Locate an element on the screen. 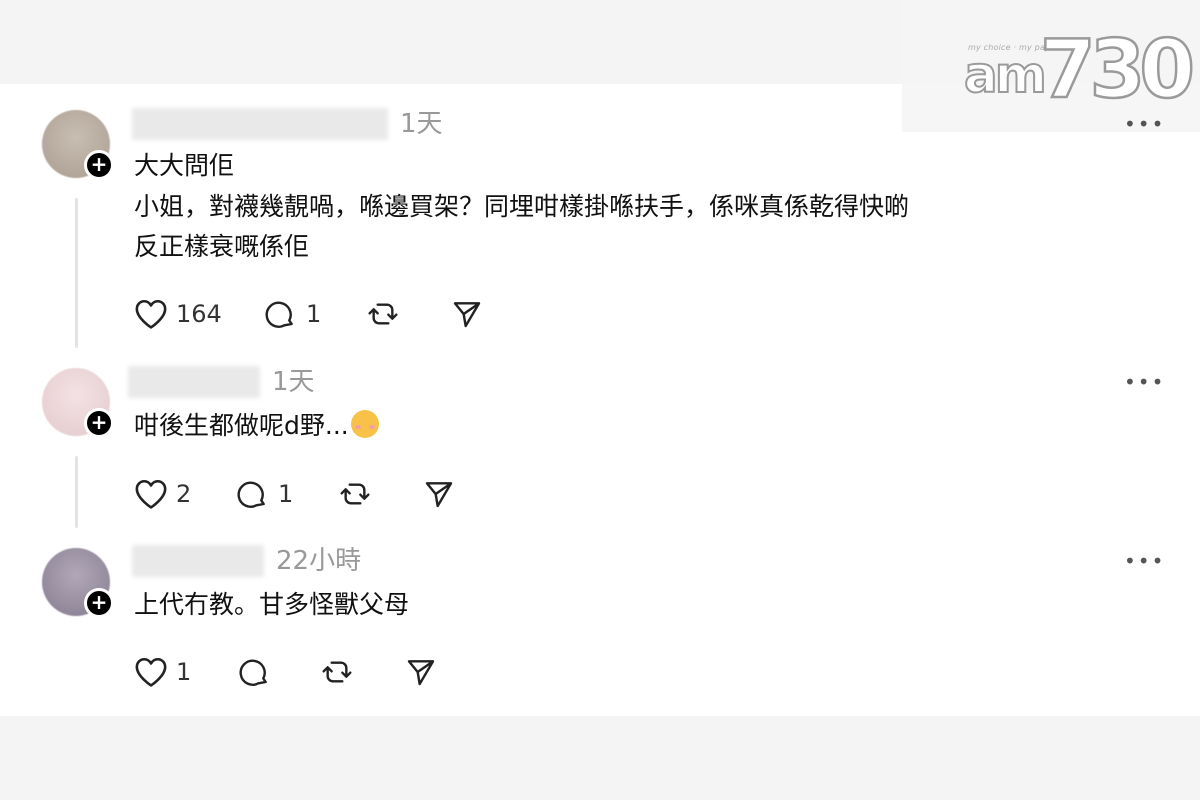  comment-line: 上代冇教。甘多怪獸父母 is located at coordinates (272, 604).